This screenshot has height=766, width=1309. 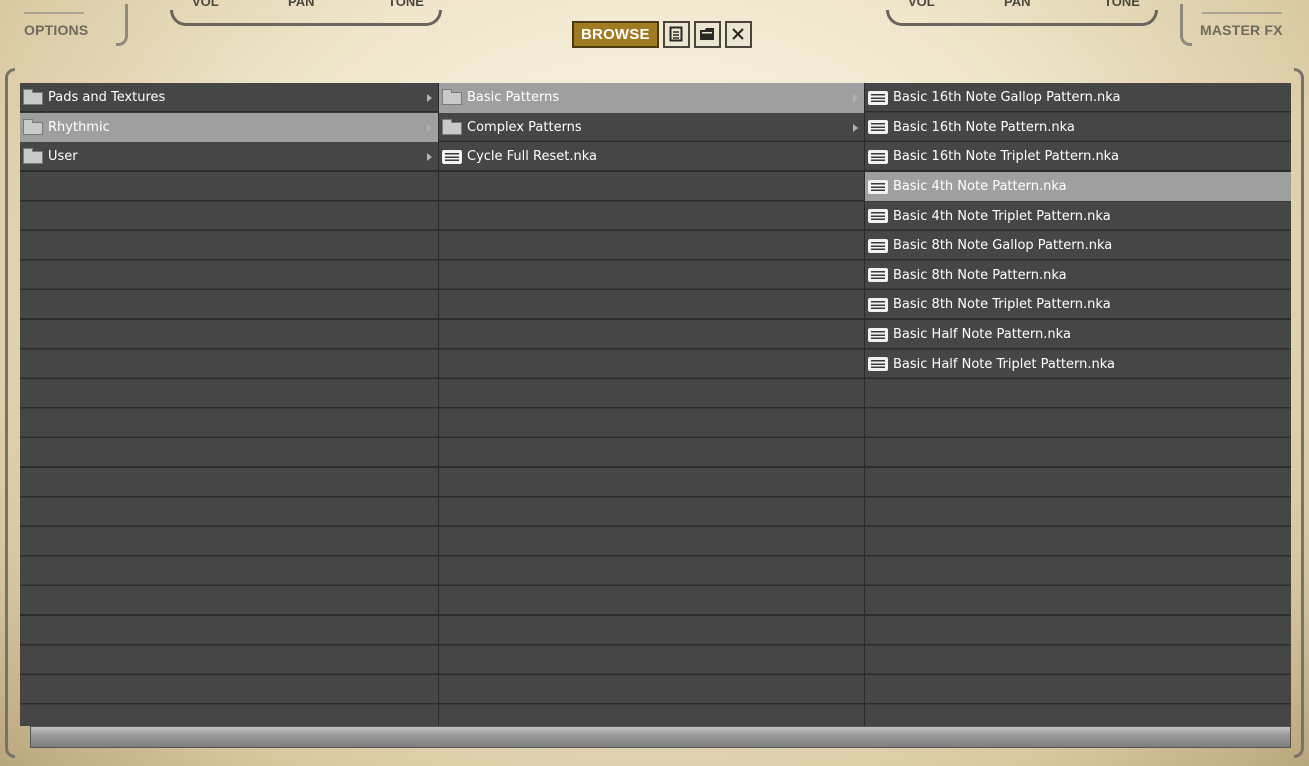 I want to click on document-button, so click(x=676, y=34).